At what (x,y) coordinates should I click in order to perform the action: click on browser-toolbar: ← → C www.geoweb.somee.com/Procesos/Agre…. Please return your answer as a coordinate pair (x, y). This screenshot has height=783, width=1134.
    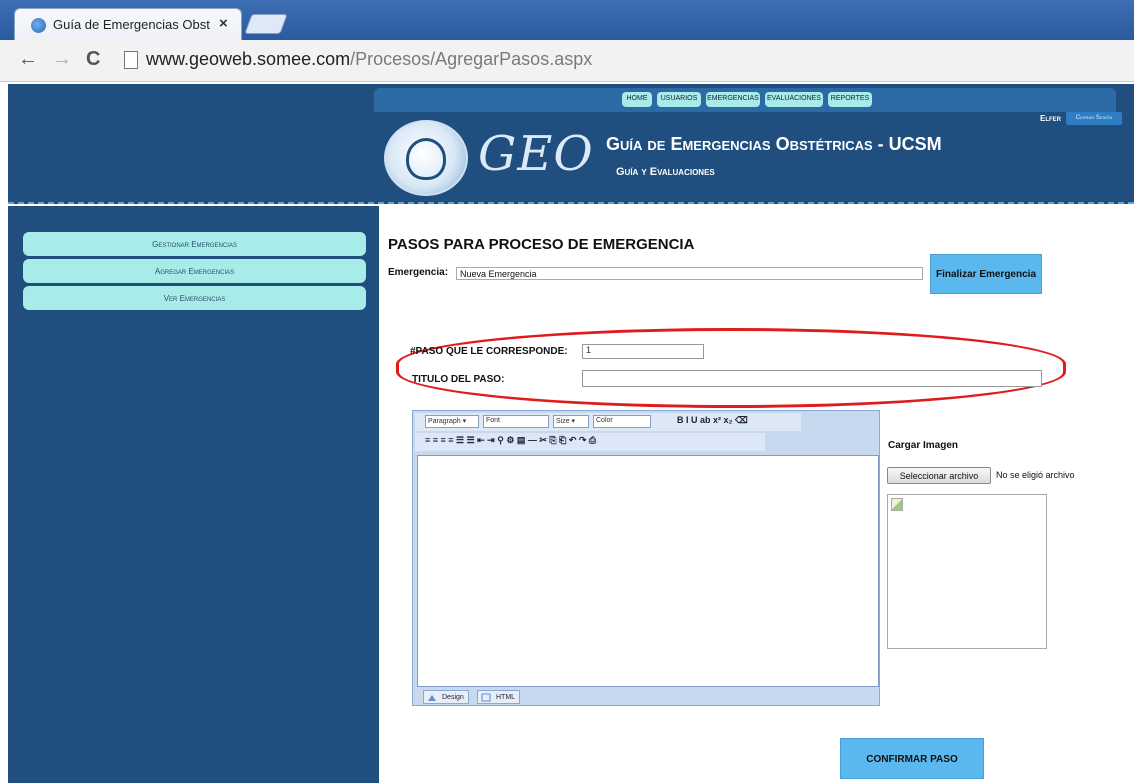
    Looking at the image, I should click on (567, 61).